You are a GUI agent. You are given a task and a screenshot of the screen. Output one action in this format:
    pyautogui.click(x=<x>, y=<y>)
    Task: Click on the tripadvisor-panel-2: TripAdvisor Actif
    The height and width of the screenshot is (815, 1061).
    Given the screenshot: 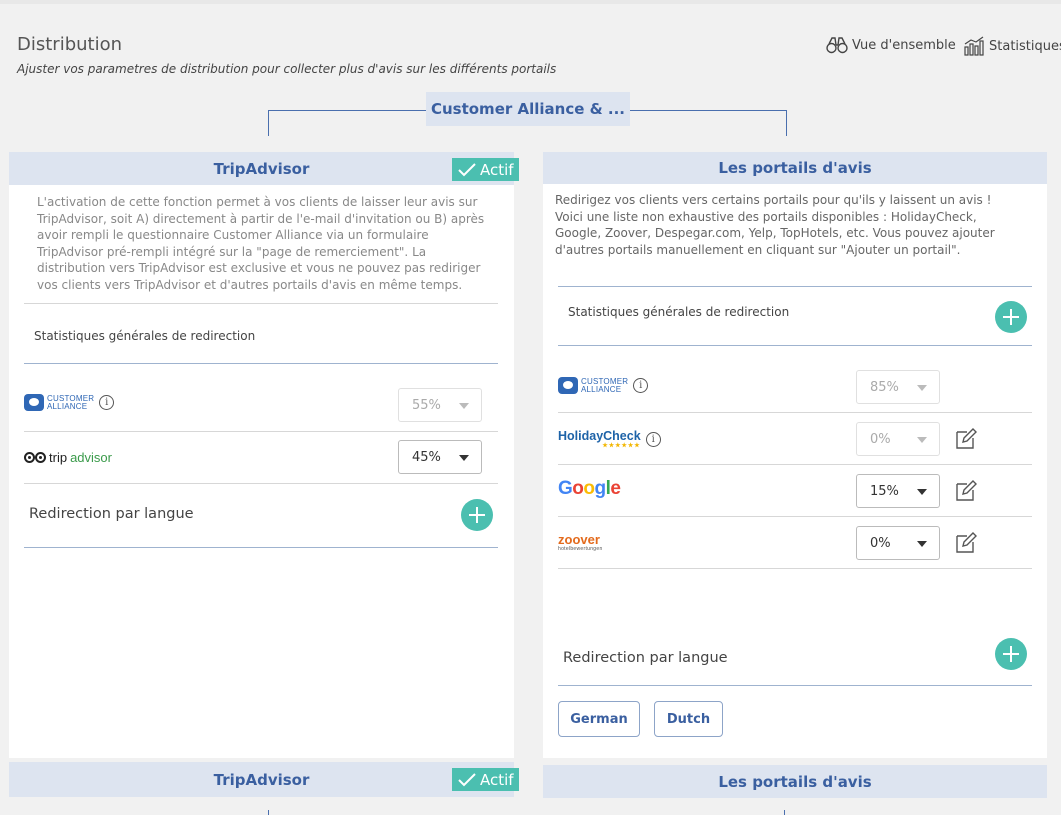 What is the action you would take?
    pyautogui.click(x=264, y=788)
    